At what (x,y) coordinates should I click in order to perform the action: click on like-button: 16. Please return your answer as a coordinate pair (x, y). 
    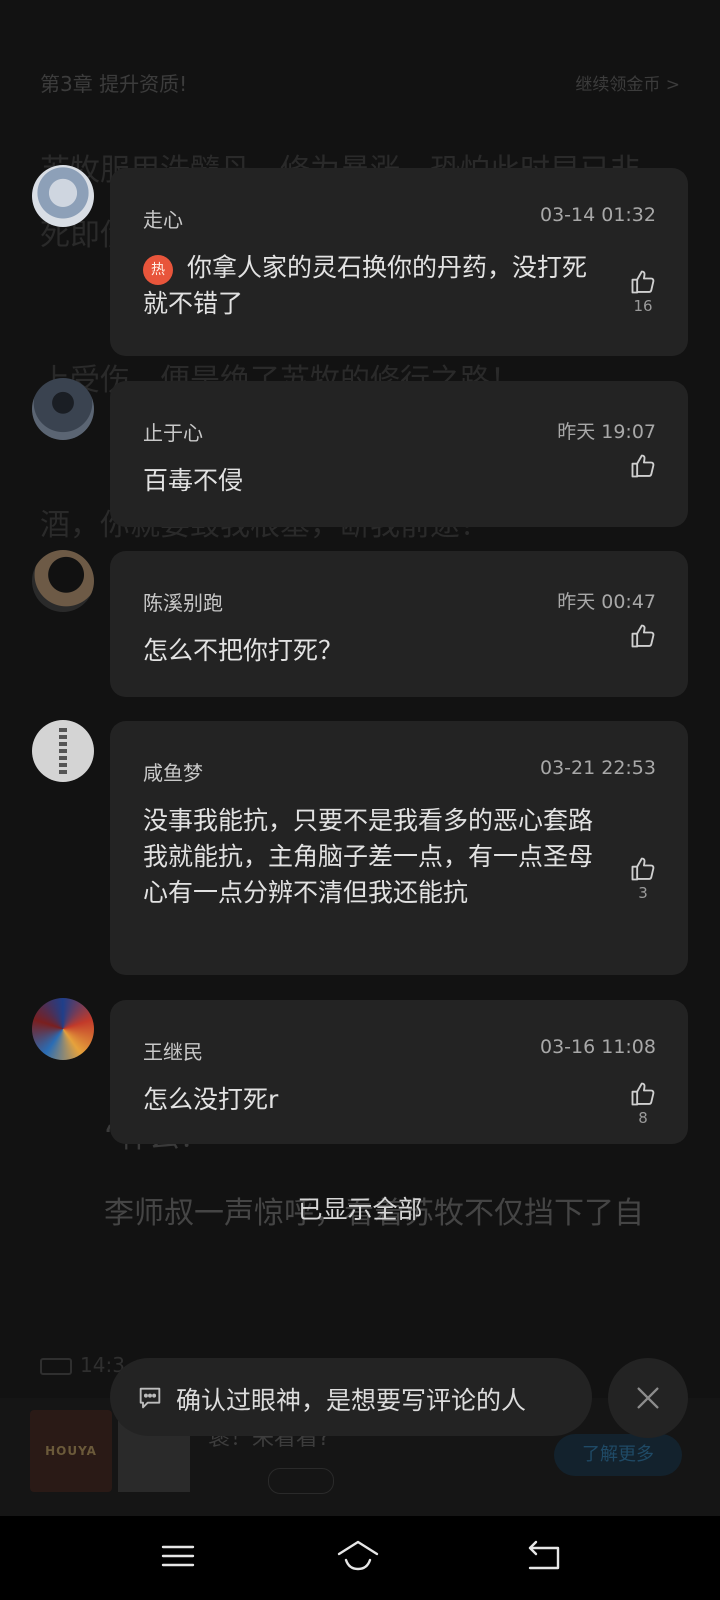
    Looking at the image, I should click on (643, 291).